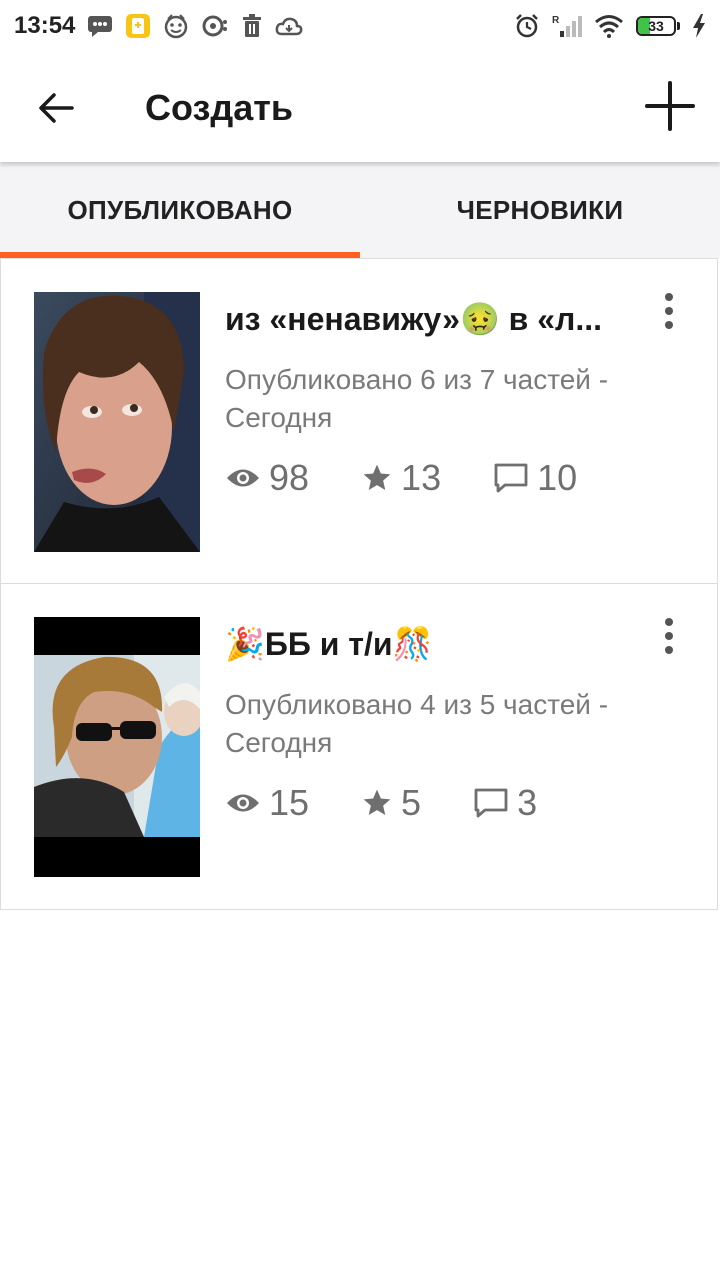 The image size is (720, 1280). Describe the element at coordinates (609, 26) in the screenshot. I see `wifi-icon` at that location.